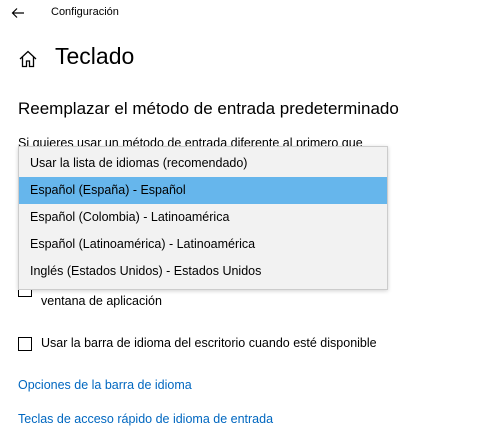 Image resolution: width=499 pixels, height=442 pixels. I want to click on dropdown-option: Español (Colombia) - Latinoamérica, so click(203, 217).